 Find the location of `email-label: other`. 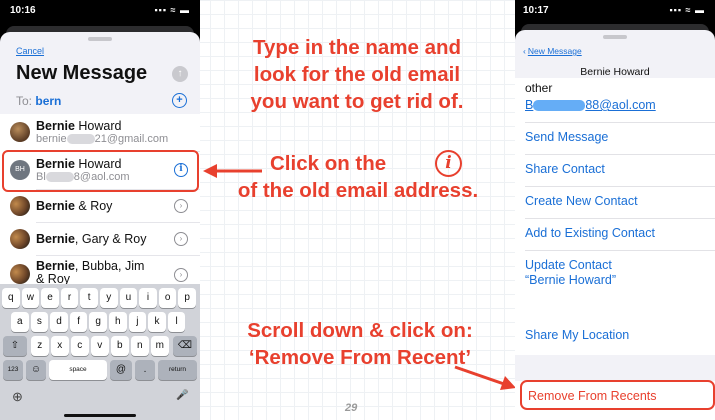

email-label: other is located at coordinates (539, 88).